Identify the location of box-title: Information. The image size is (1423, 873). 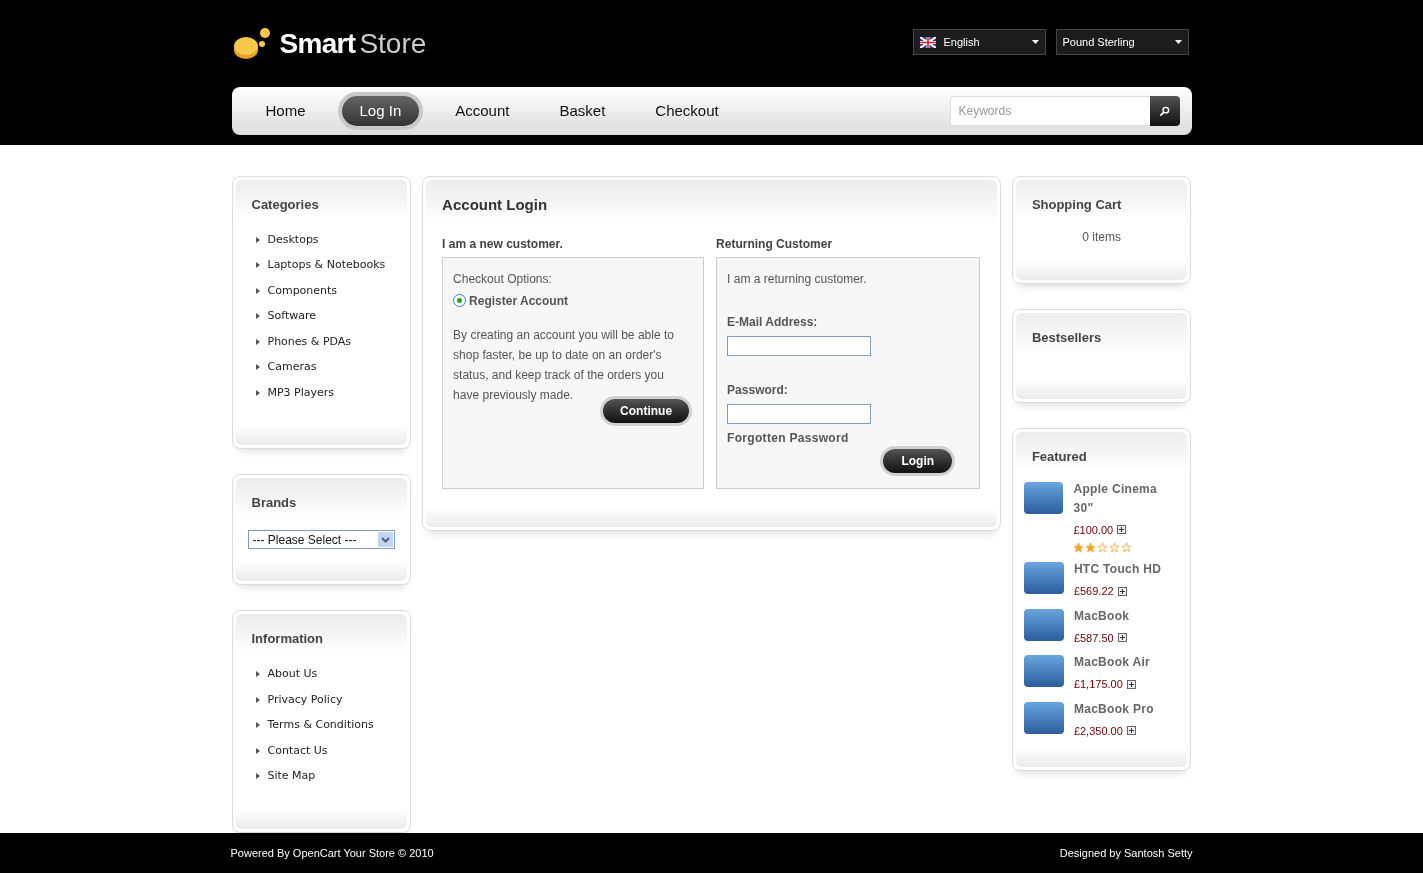
(287, 639).